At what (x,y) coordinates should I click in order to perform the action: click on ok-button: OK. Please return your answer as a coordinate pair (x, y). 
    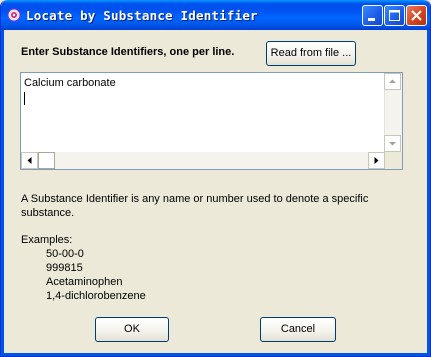
    Looking at the image, I should click on (132, 329).